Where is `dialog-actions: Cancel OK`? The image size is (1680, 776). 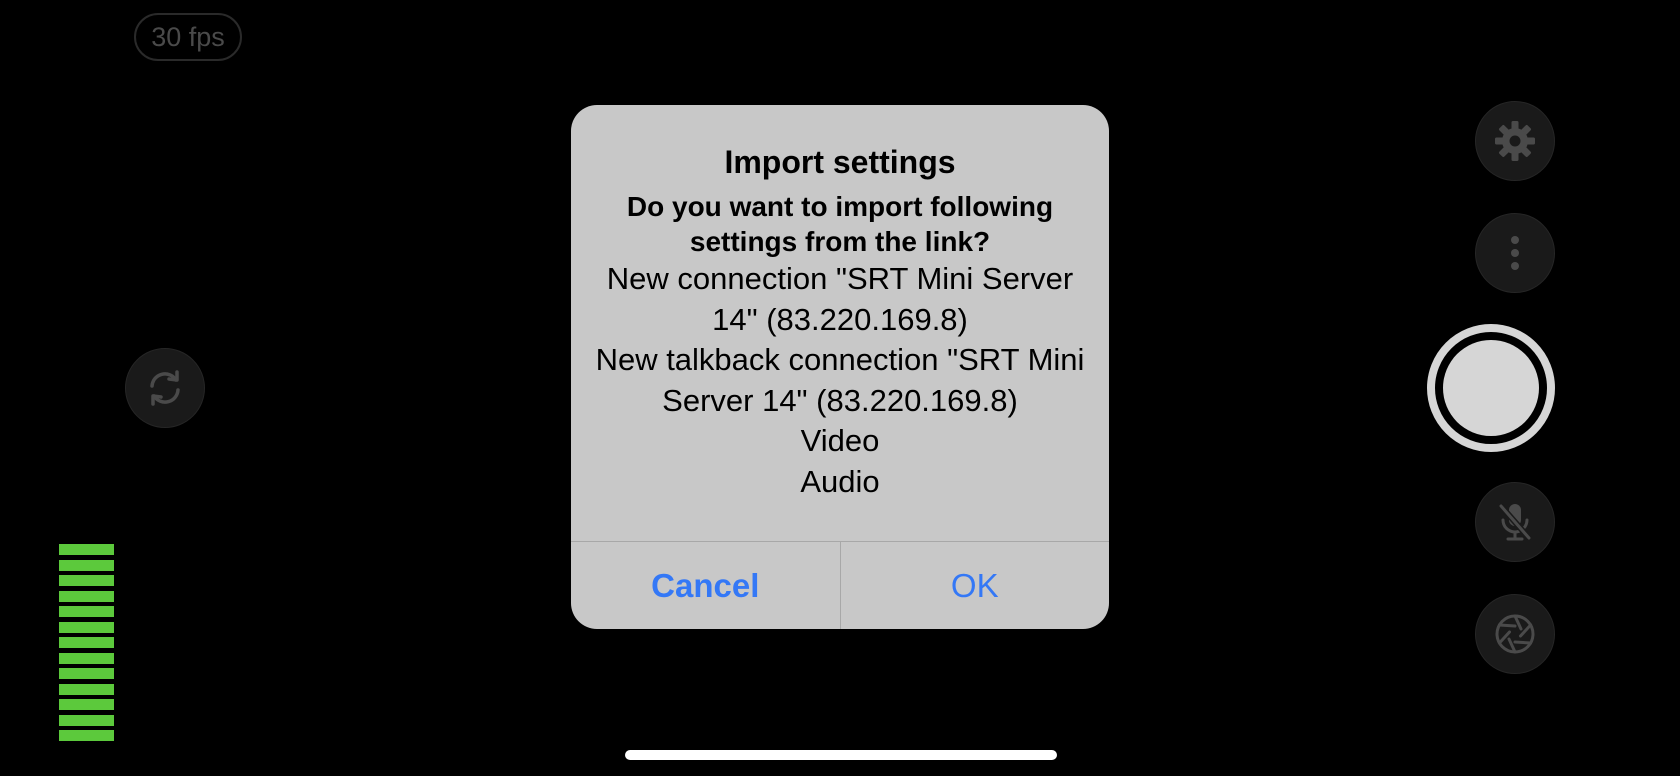
dialog-actions: Cancel OK is located at coordinates (840, 585).